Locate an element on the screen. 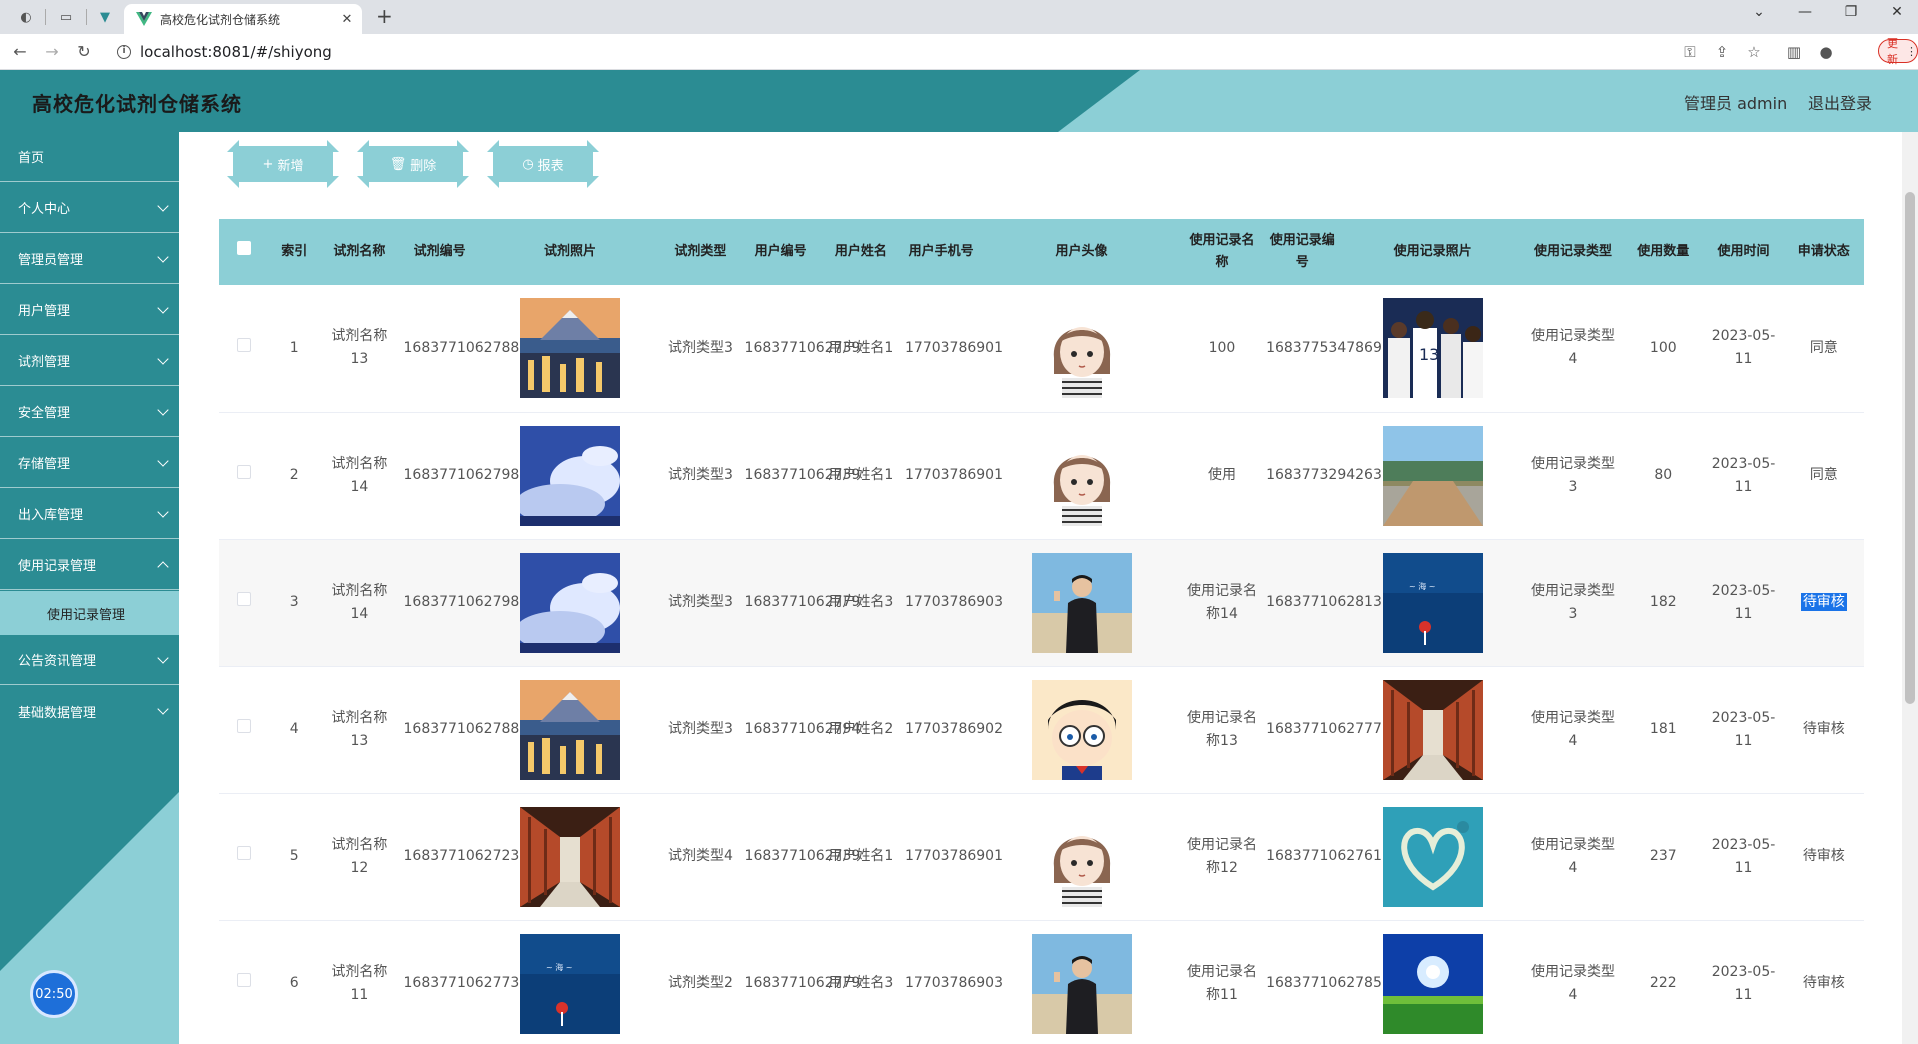 Image resolution: width=1918 pixels, height=1044 pixels. sidebar-item-news: 公告资讯管理 is located at coordinates (89, 660).